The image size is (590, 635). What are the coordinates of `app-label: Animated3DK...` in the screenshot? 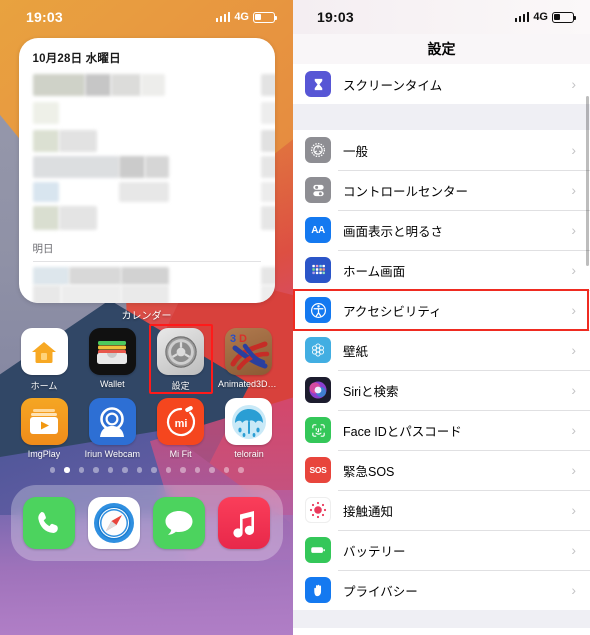 It's located at (248, 384).